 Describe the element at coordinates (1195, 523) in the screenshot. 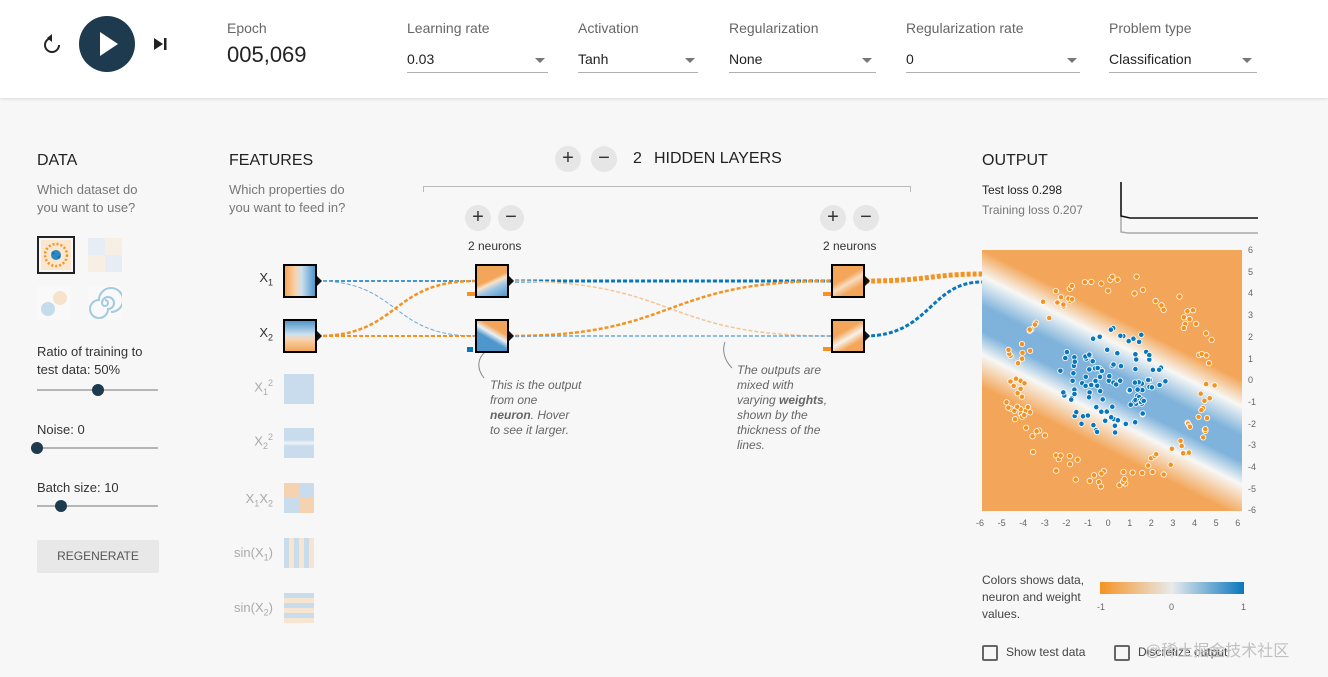

I see `x-tick-label: 4` at that location.